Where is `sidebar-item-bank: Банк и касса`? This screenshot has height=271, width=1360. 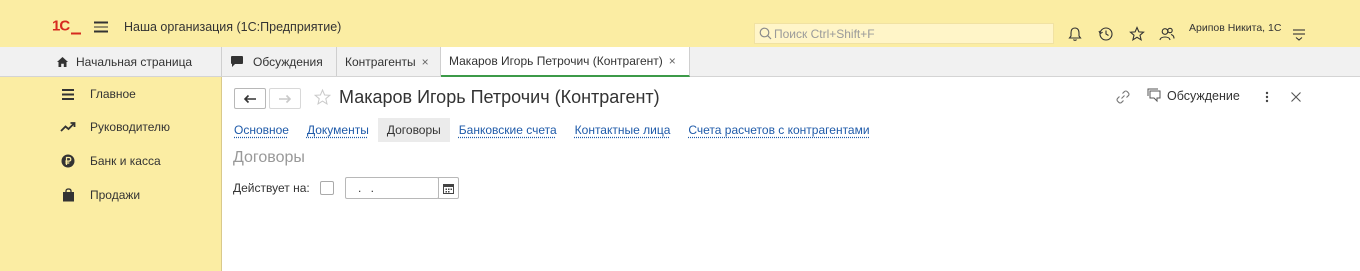
sidebar-item-bank: Банк и касса is located at coordinates (111, 161).